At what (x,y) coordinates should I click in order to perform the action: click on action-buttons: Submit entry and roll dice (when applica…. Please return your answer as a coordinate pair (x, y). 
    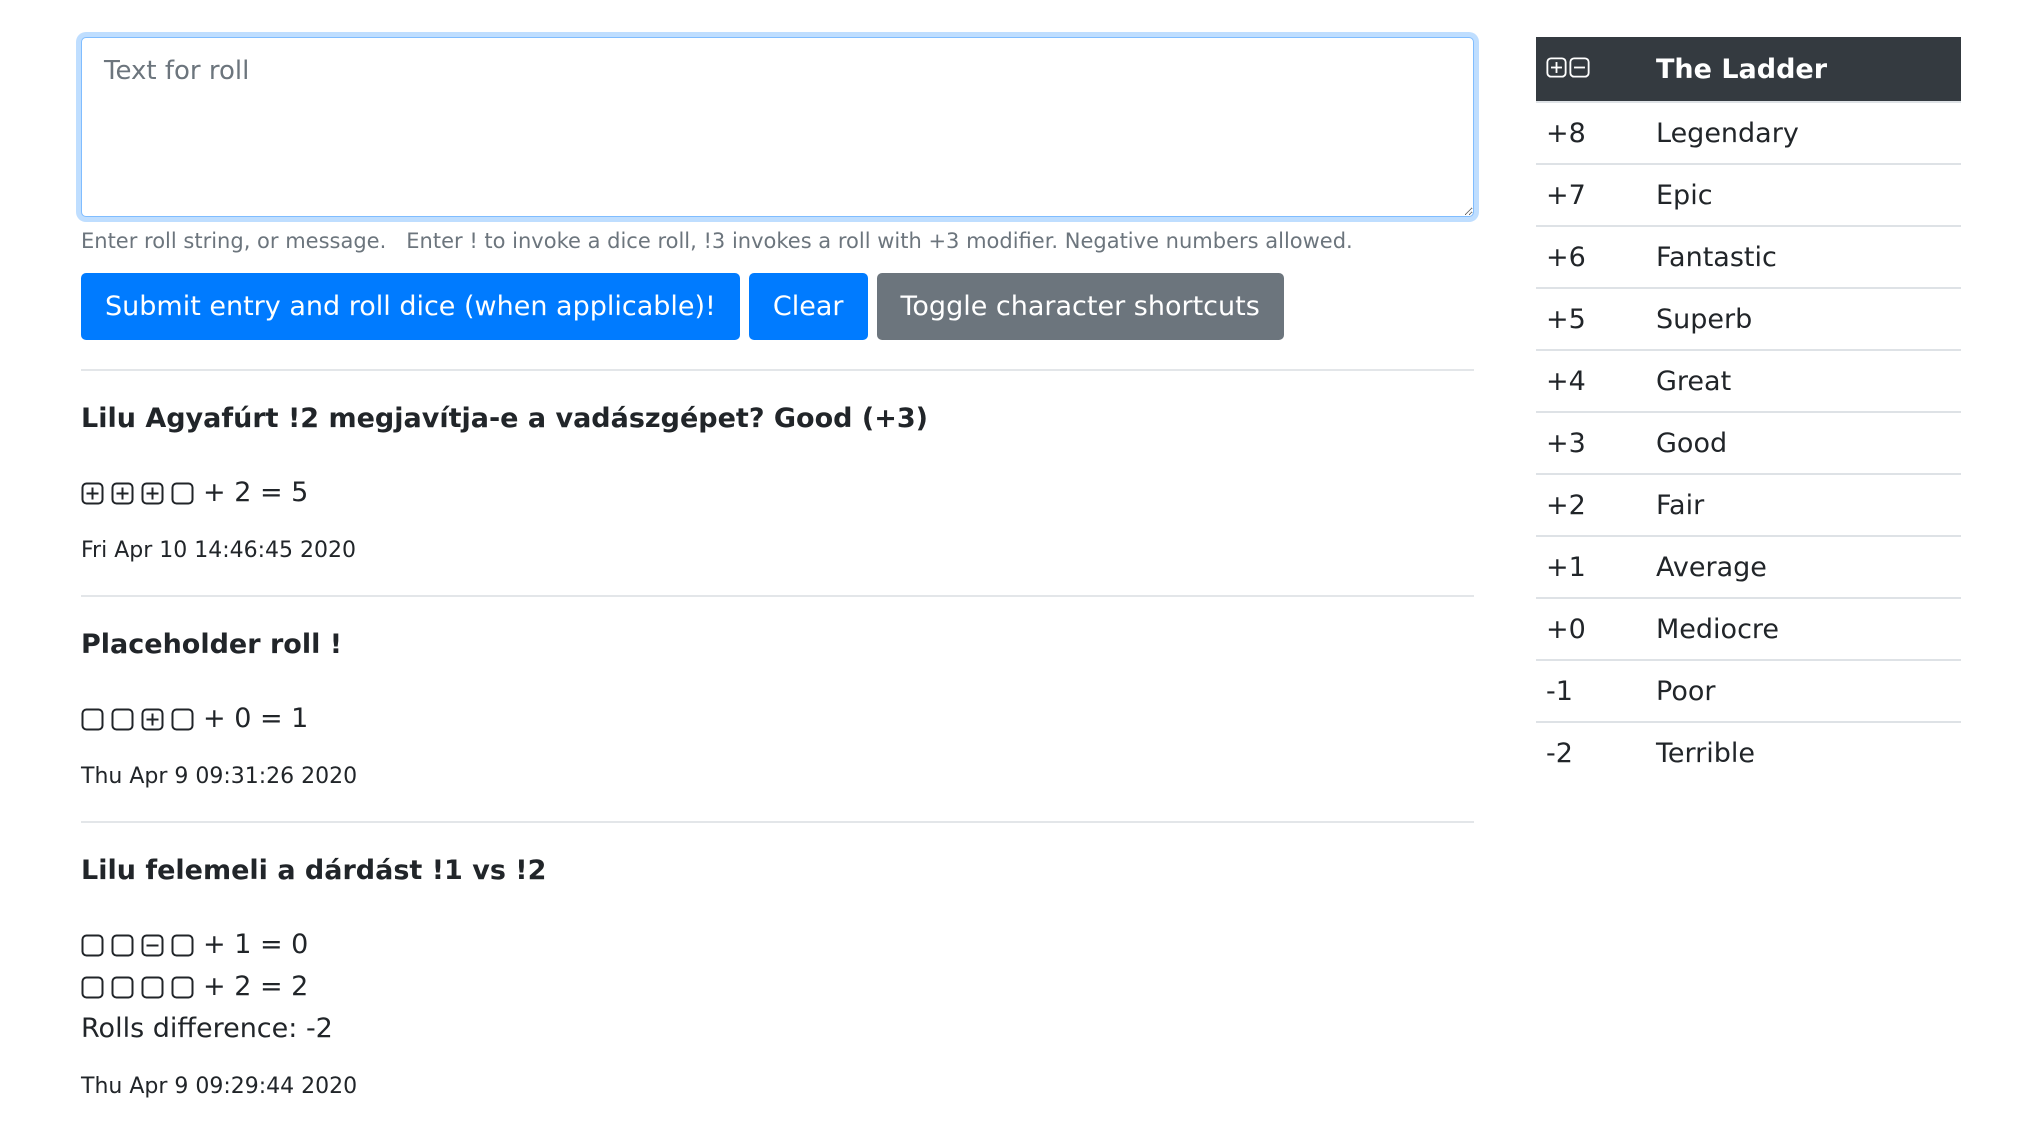
    Looking at the image, I should click on (777, 306).